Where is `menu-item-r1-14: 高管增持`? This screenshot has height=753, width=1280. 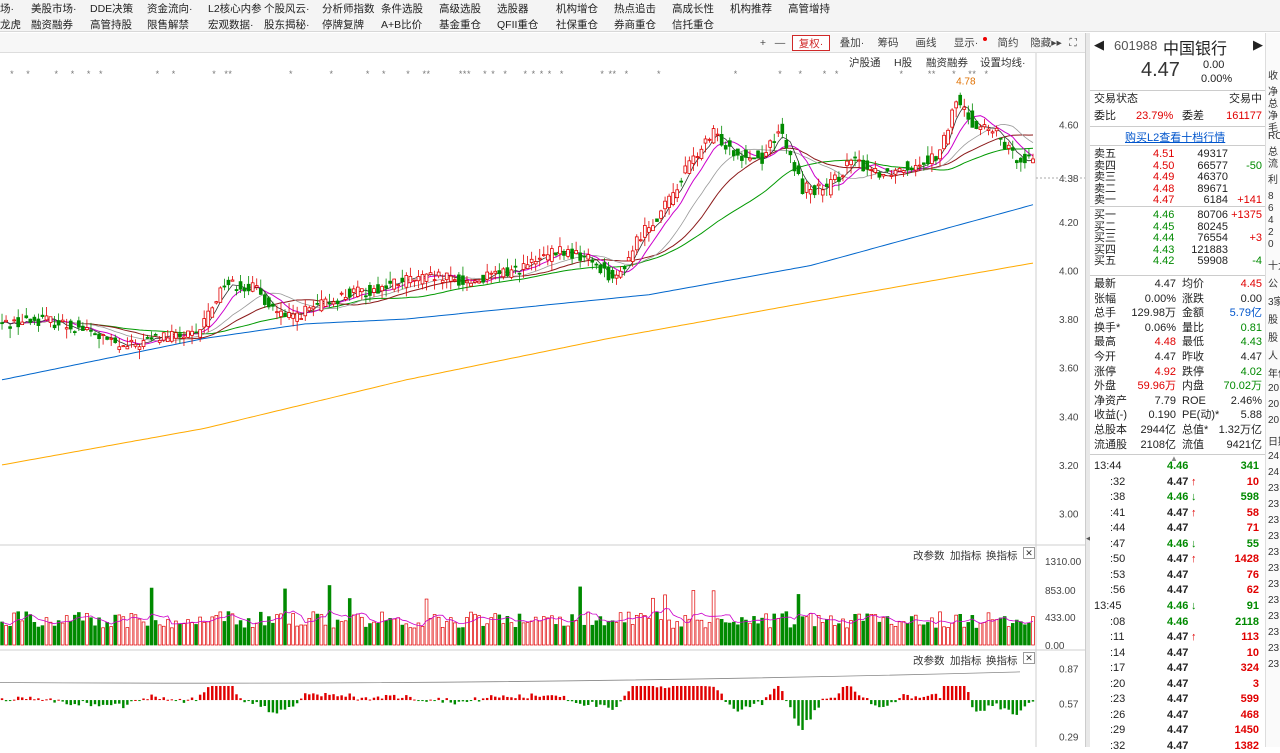
menu-item-r1-14: 高管增持 is located at coordinates (809, 8).